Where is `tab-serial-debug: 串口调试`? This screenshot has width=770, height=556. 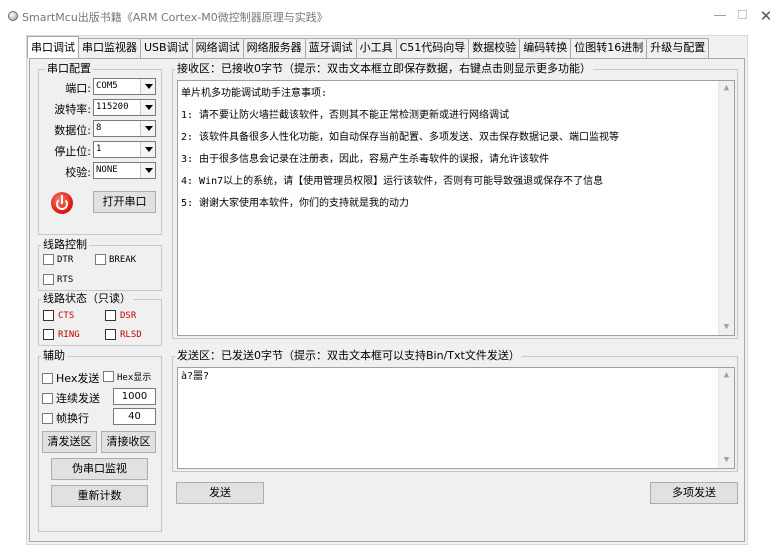
tab-serial-debug: 串口调试 is located at coordinates (53, 47).